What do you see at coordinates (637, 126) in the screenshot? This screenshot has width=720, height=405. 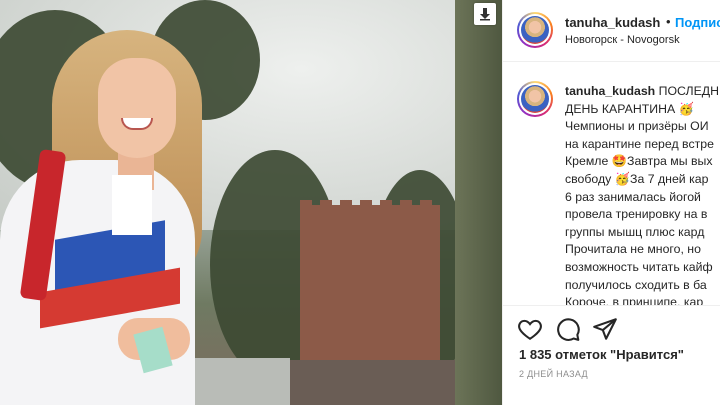 I see `caption-line: Чемпионы и призёры ОИ` at bounding box center [637, 126].